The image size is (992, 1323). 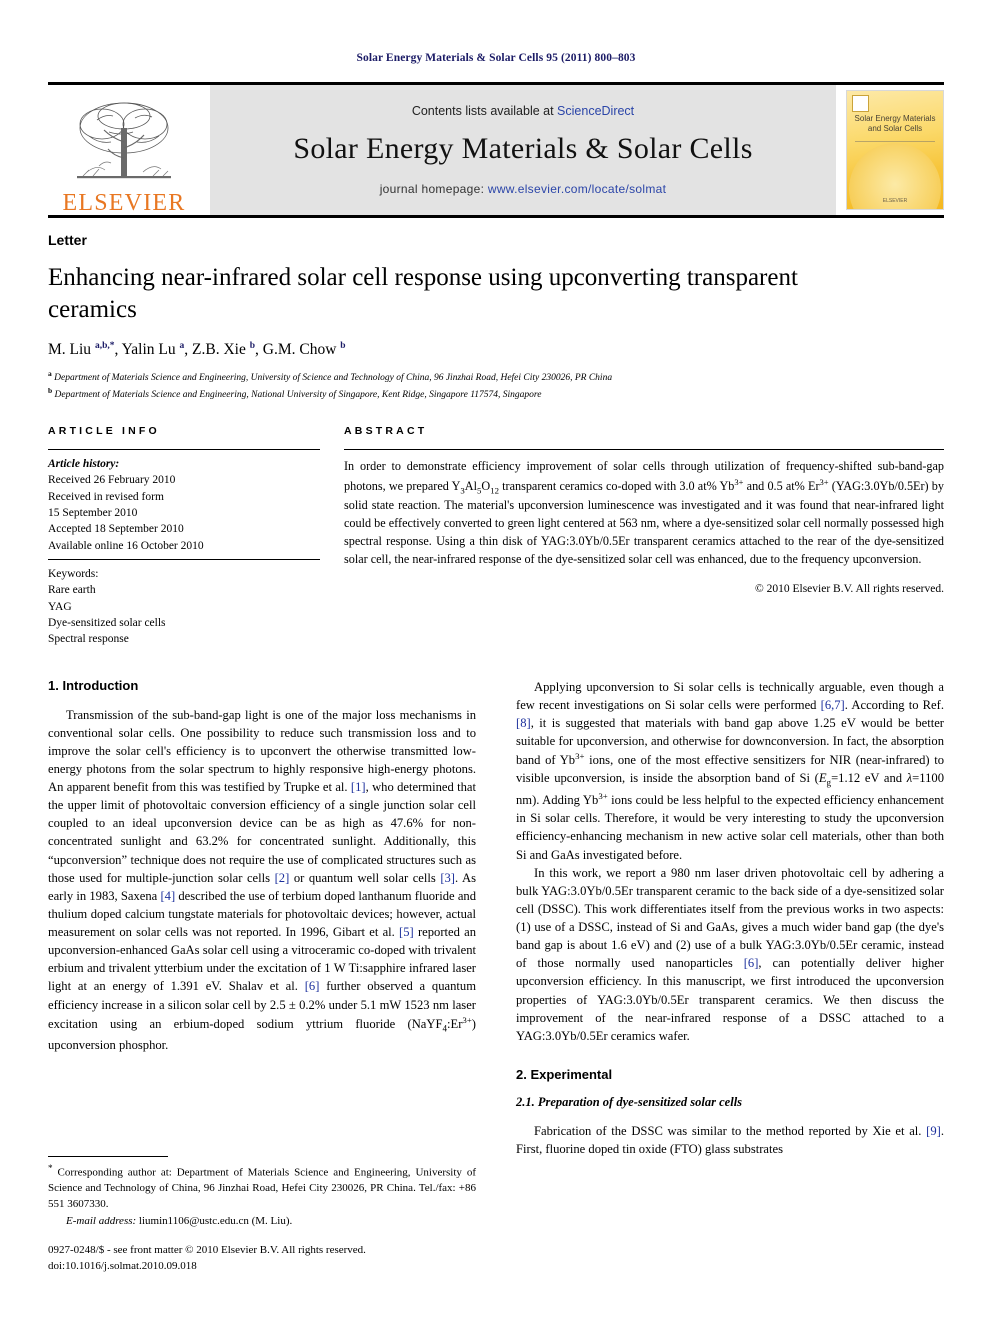 What do you see at coordinates (93, 512) in the screenshot?
I see `history-item: 15 September 2010` at bounding box center [93, 512].